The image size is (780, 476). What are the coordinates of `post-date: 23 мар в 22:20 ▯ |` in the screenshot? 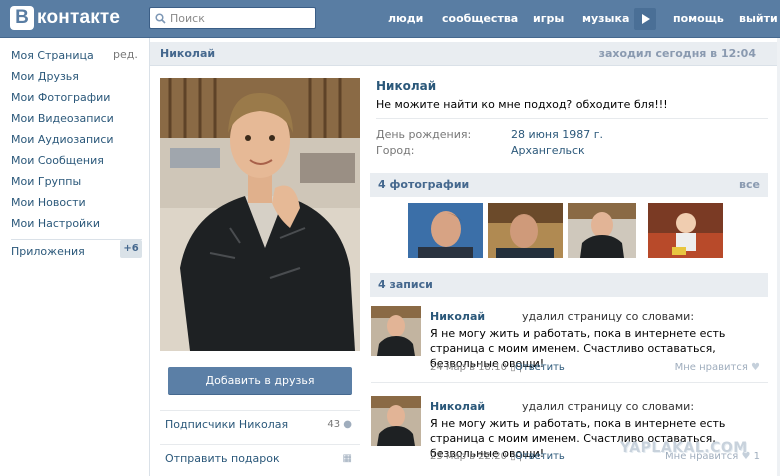 It's located at (476, 456).